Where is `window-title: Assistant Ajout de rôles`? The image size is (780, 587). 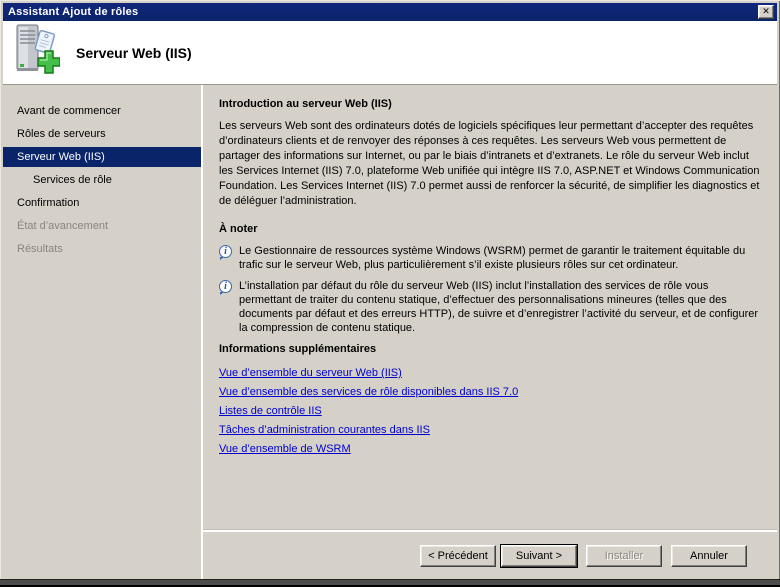 window-title: Assistant Ajout de rôles is located at coordinates (73, 12).